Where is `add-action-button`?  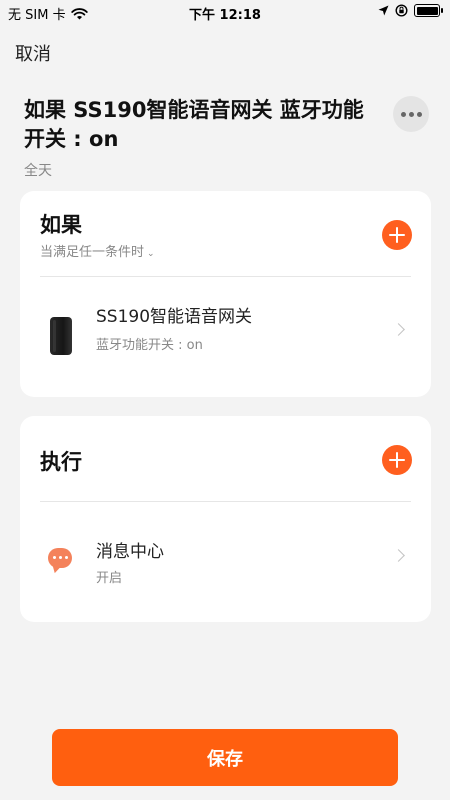
add-action-button is located at coordinates (397, 460).